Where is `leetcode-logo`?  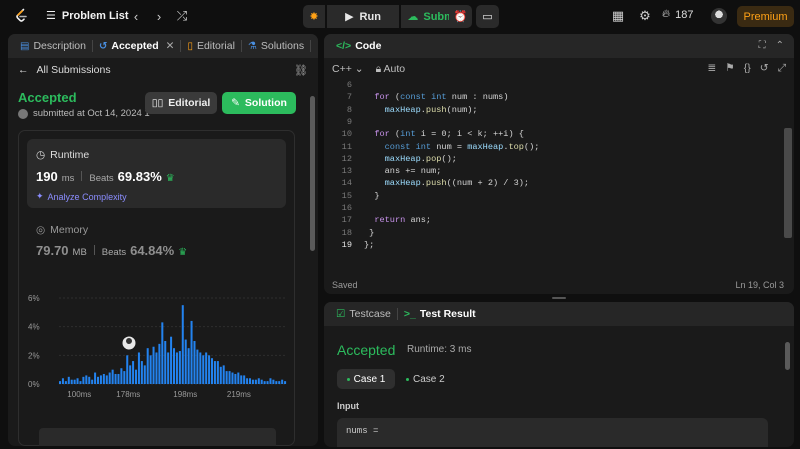 leetcode-logo is located at coordinates (22, 16).